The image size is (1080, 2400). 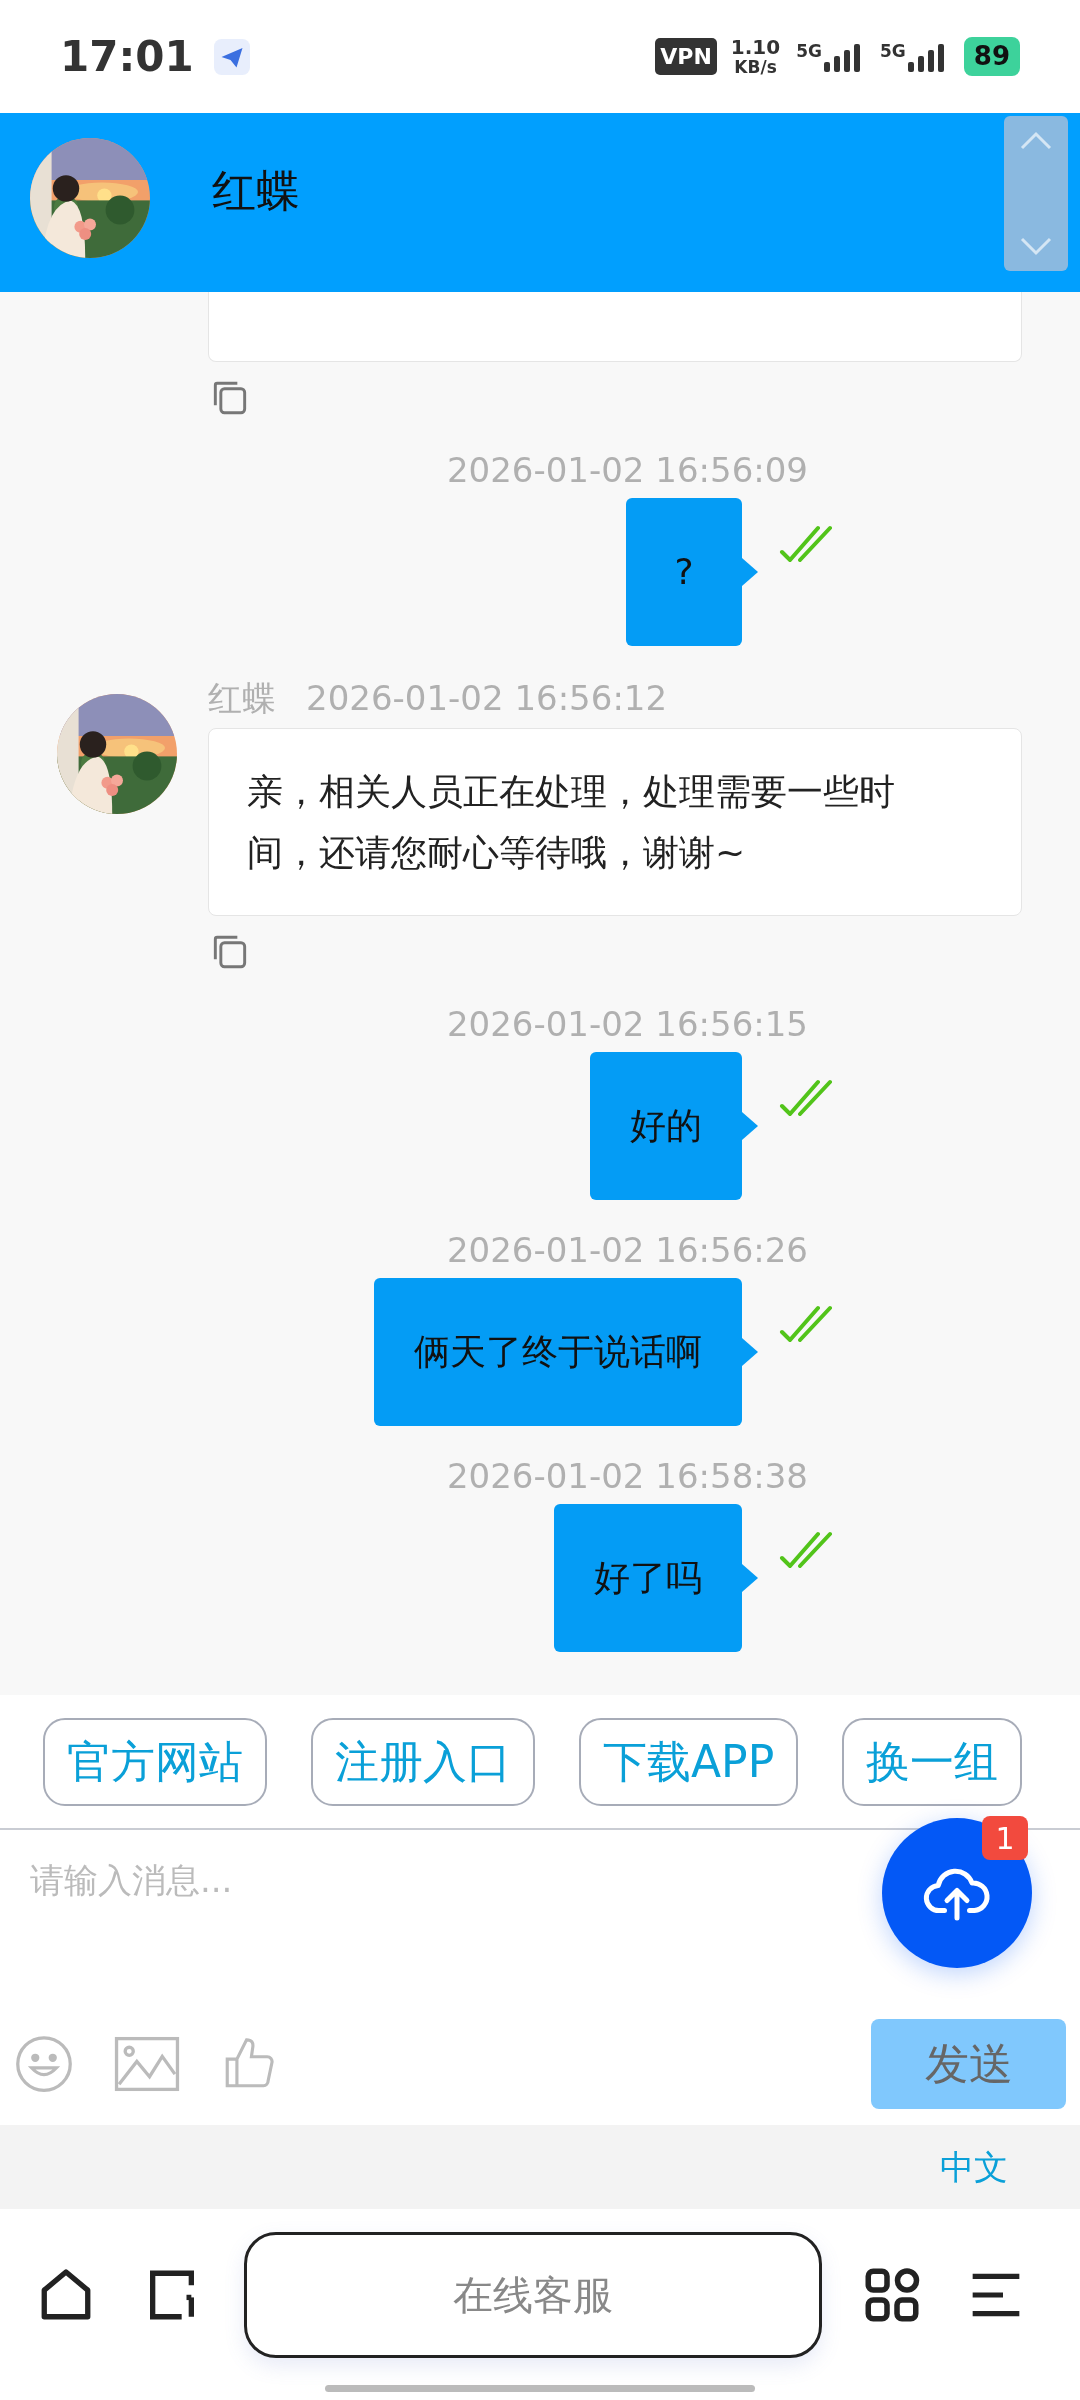 What do you see at coordinates (627, 1476) in the screenshot?
I see `message-time: 2026-01-02 16:58:38` at bounding box center [627, 1476].